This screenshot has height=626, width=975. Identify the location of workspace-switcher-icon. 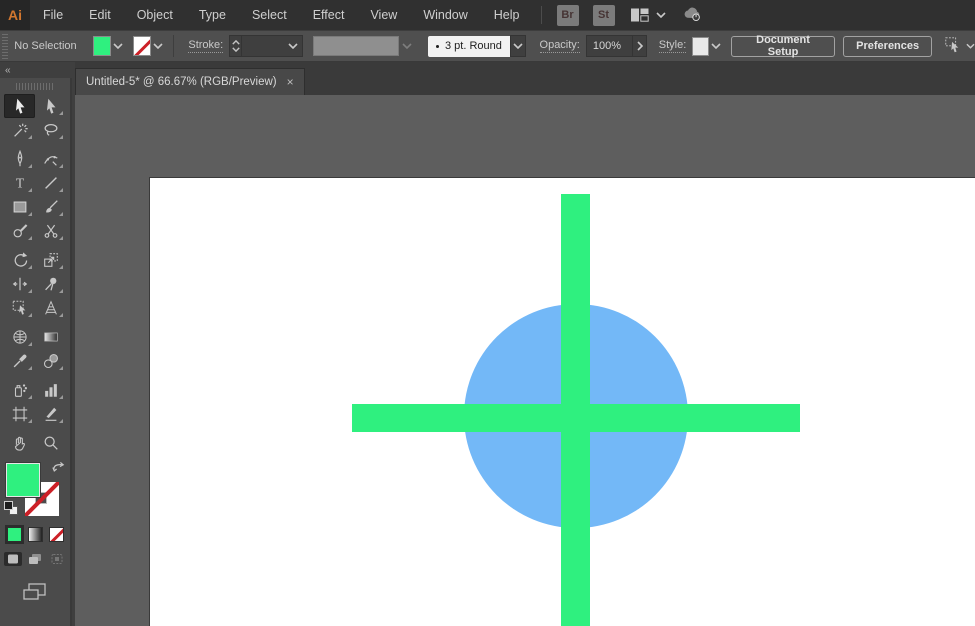
(640, 15).